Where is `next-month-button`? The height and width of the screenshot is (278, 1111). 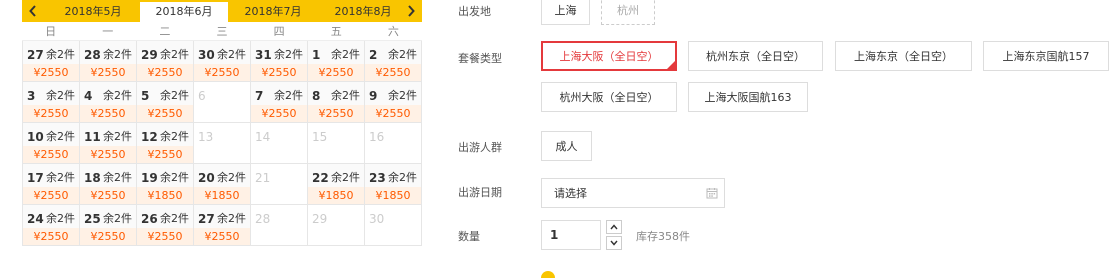
next-month-button is located at coordinates (411, 11).